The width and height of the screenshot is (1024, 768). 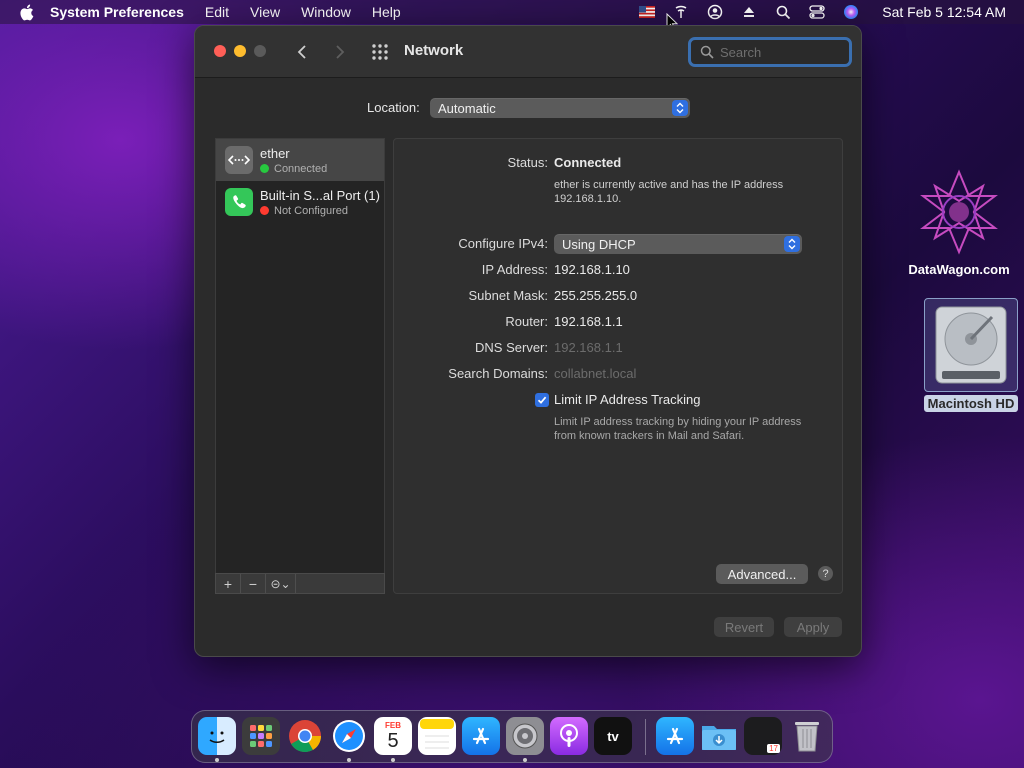 What do you see at coordinates (240, 51) in the screenshot?
I see `minimize-button` at bounding box center [240, 51].